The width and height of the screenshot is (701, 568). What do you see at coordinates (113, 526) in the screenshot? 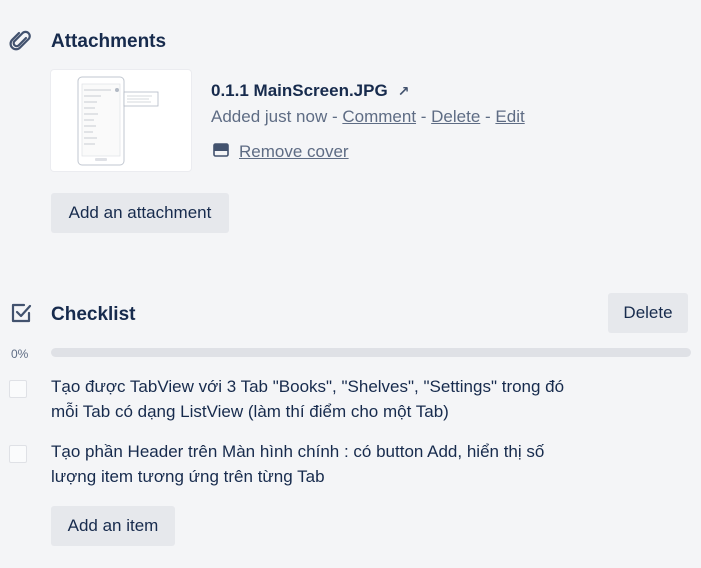
I see `add-item-button: Add an item` at bounding box center [113, 526].